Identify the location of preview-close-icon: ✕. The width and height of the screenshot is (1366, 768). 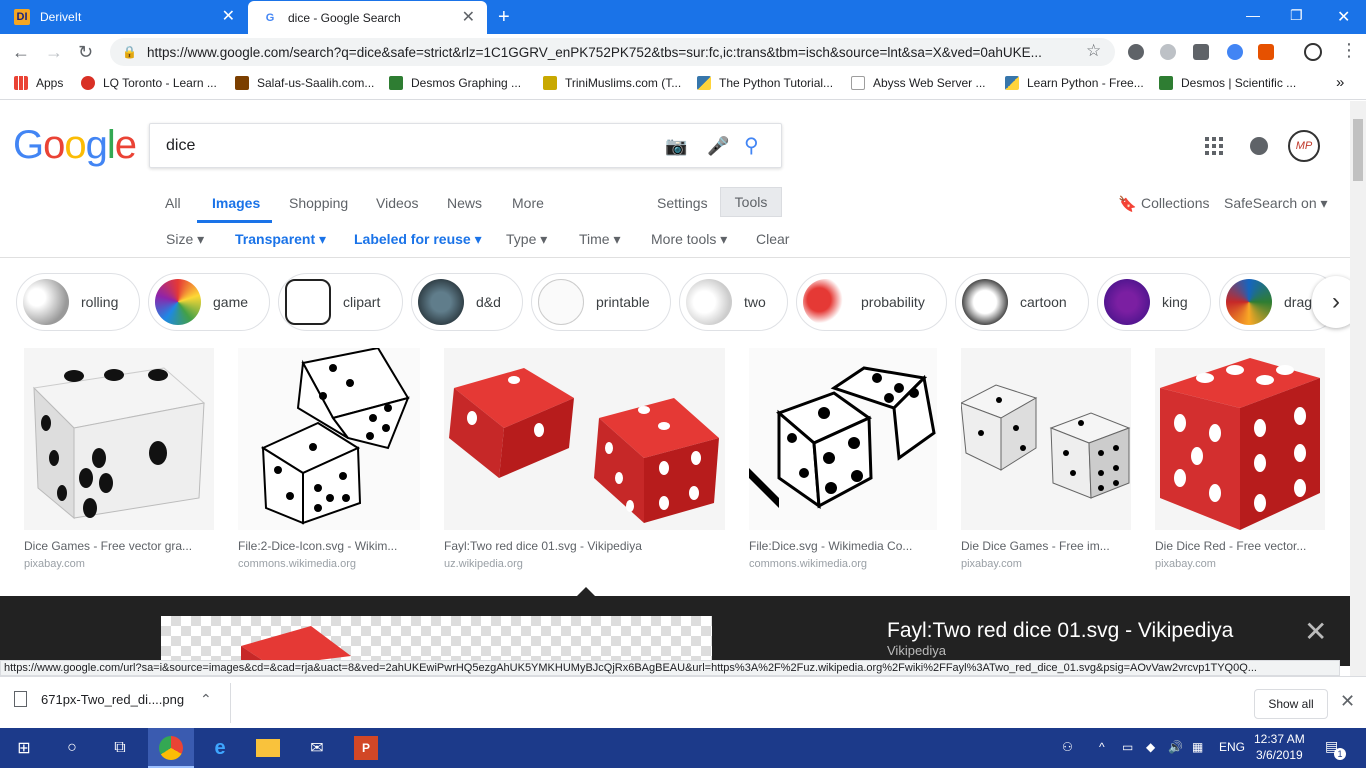
(1315, 631).